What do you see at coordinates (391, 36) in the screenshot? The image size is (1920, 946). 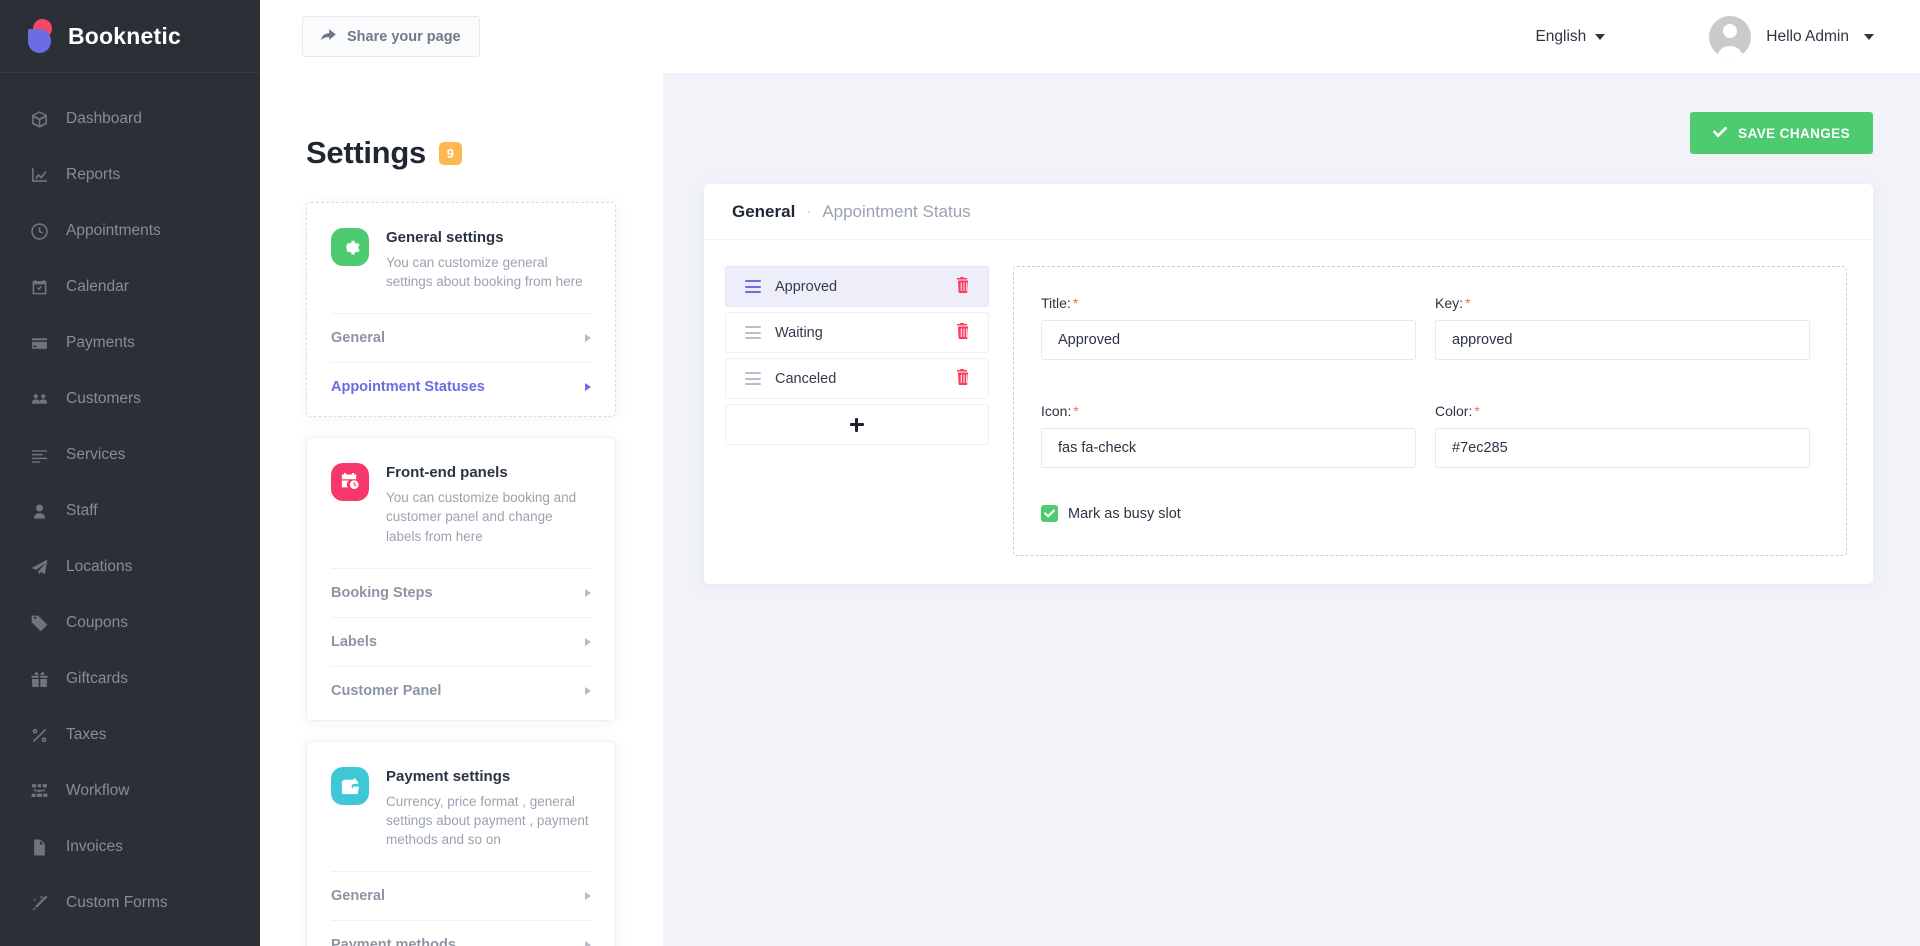 I see `share-your-page-button: Share your page` at bounding box center [391, 36].